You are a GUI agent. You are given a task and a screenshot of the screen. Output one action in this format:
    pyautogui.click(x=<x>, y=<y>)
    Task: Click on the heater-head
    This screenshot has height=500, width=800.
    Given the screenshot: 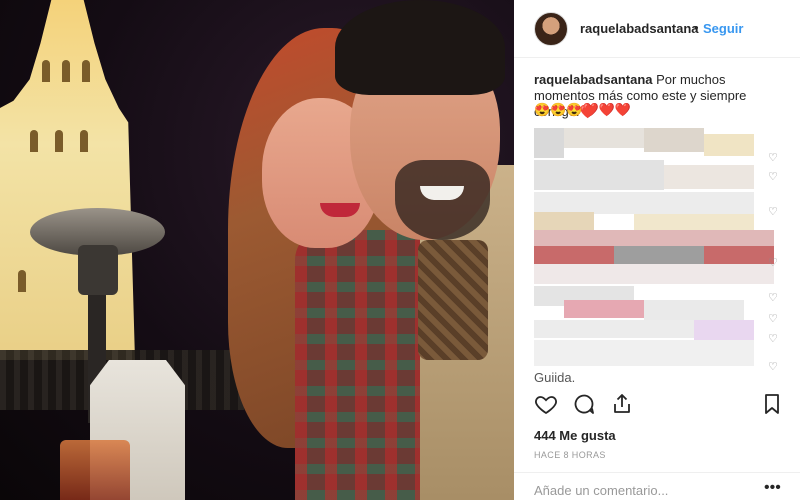 What is the action you would take?
    pyautogui.click(x=98, y=270)
    